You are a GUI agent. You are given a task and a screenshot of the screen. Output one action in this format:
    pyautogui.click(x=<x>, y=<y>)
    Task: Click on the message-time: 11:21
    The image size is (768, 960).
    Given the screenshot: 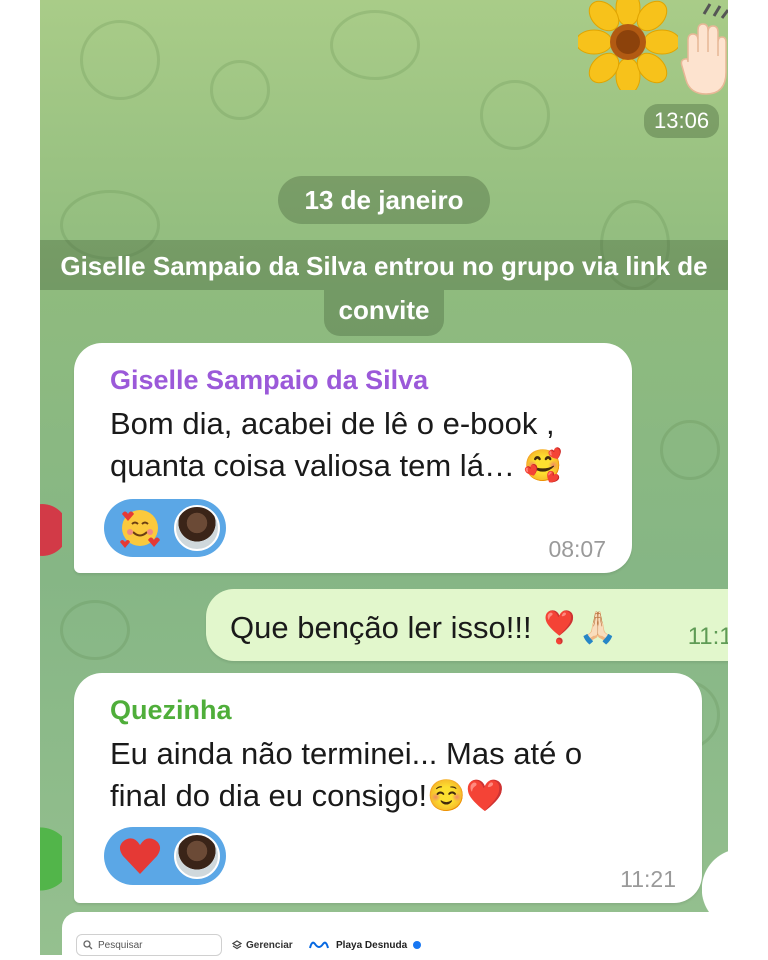 What is the action you would take?
    pyautogui.click(x=648, y=879)
    